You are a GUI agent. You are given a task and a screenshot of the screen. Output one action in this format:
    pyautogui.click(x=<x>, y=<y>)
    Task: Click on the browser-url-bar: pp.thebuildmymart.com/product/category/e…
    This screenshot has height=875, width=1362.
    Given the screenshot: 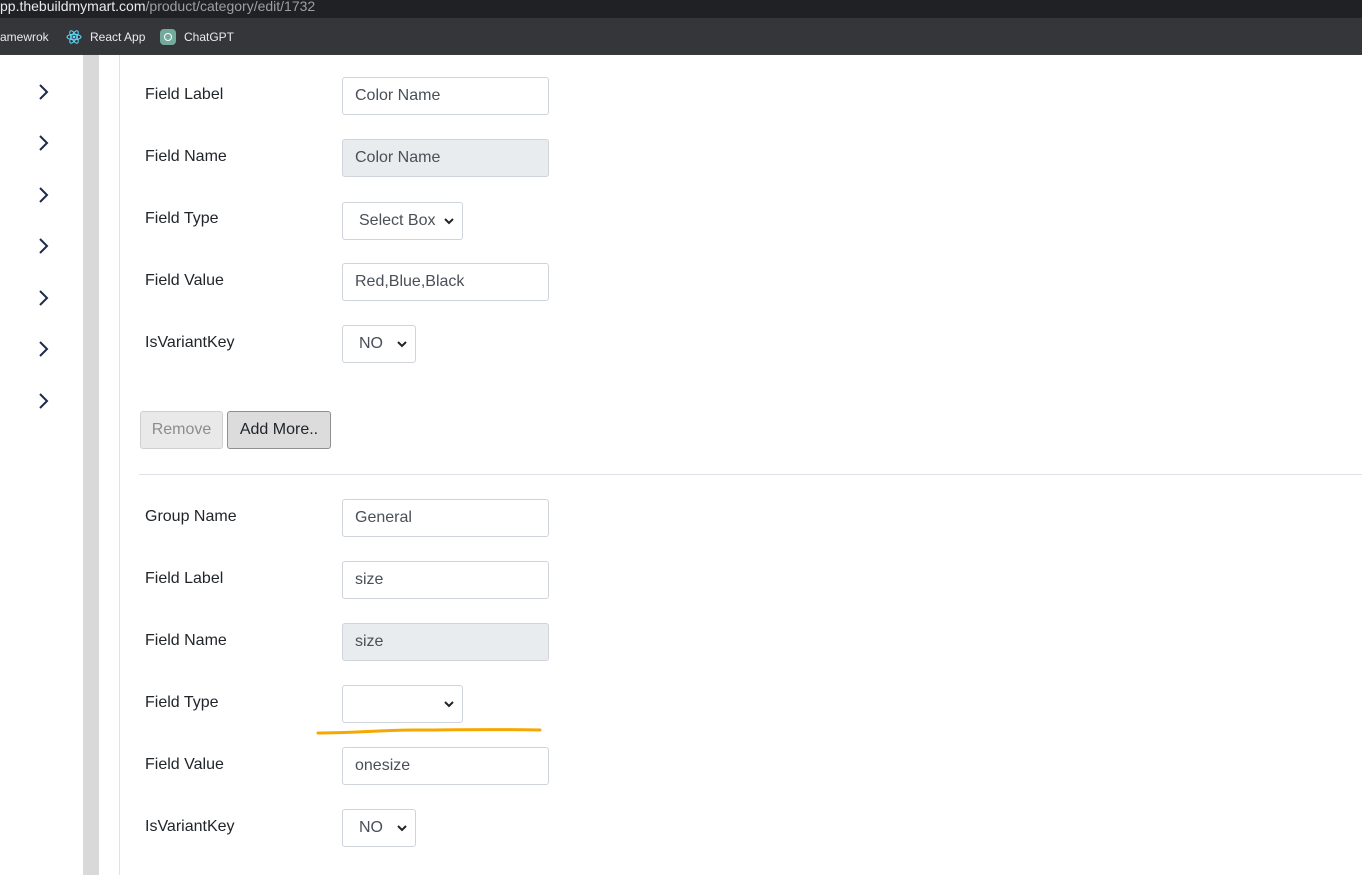 What is the action you would take?
    pyautogui.click(x=681, y=9)
    